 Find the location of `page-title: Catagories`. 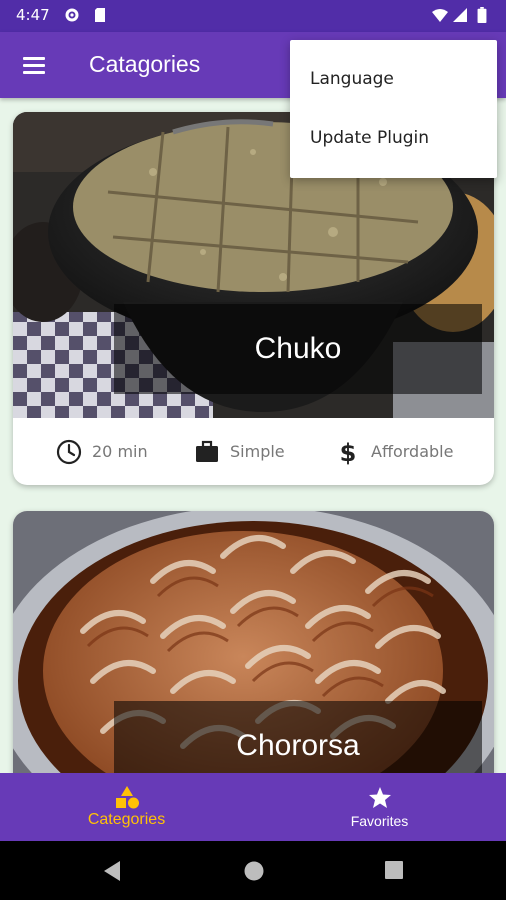

page-title: Catagories is located at coordinates (145, 64).